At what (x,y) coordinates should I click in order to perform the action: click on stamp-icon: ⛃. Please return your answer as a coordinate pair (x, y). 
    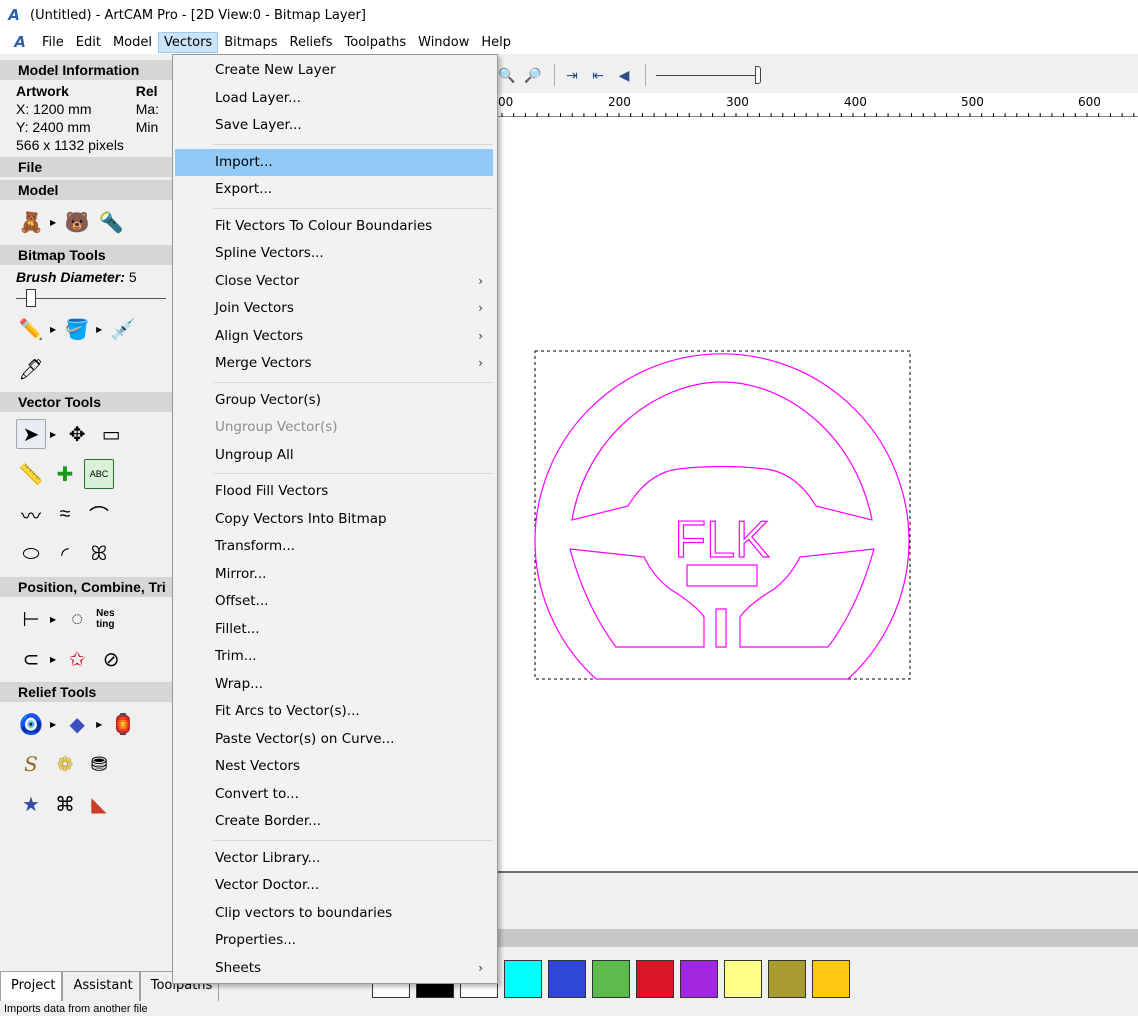
    Looking at the image, I should click on (99, 764).